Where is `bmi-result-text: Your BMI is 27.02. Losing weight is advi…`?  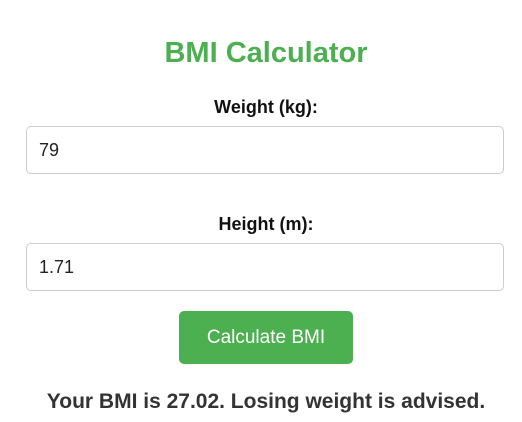
bmi-result-text: Your BMI is 27.02. Losing weight is advi… is located at coordinates (266, 401).